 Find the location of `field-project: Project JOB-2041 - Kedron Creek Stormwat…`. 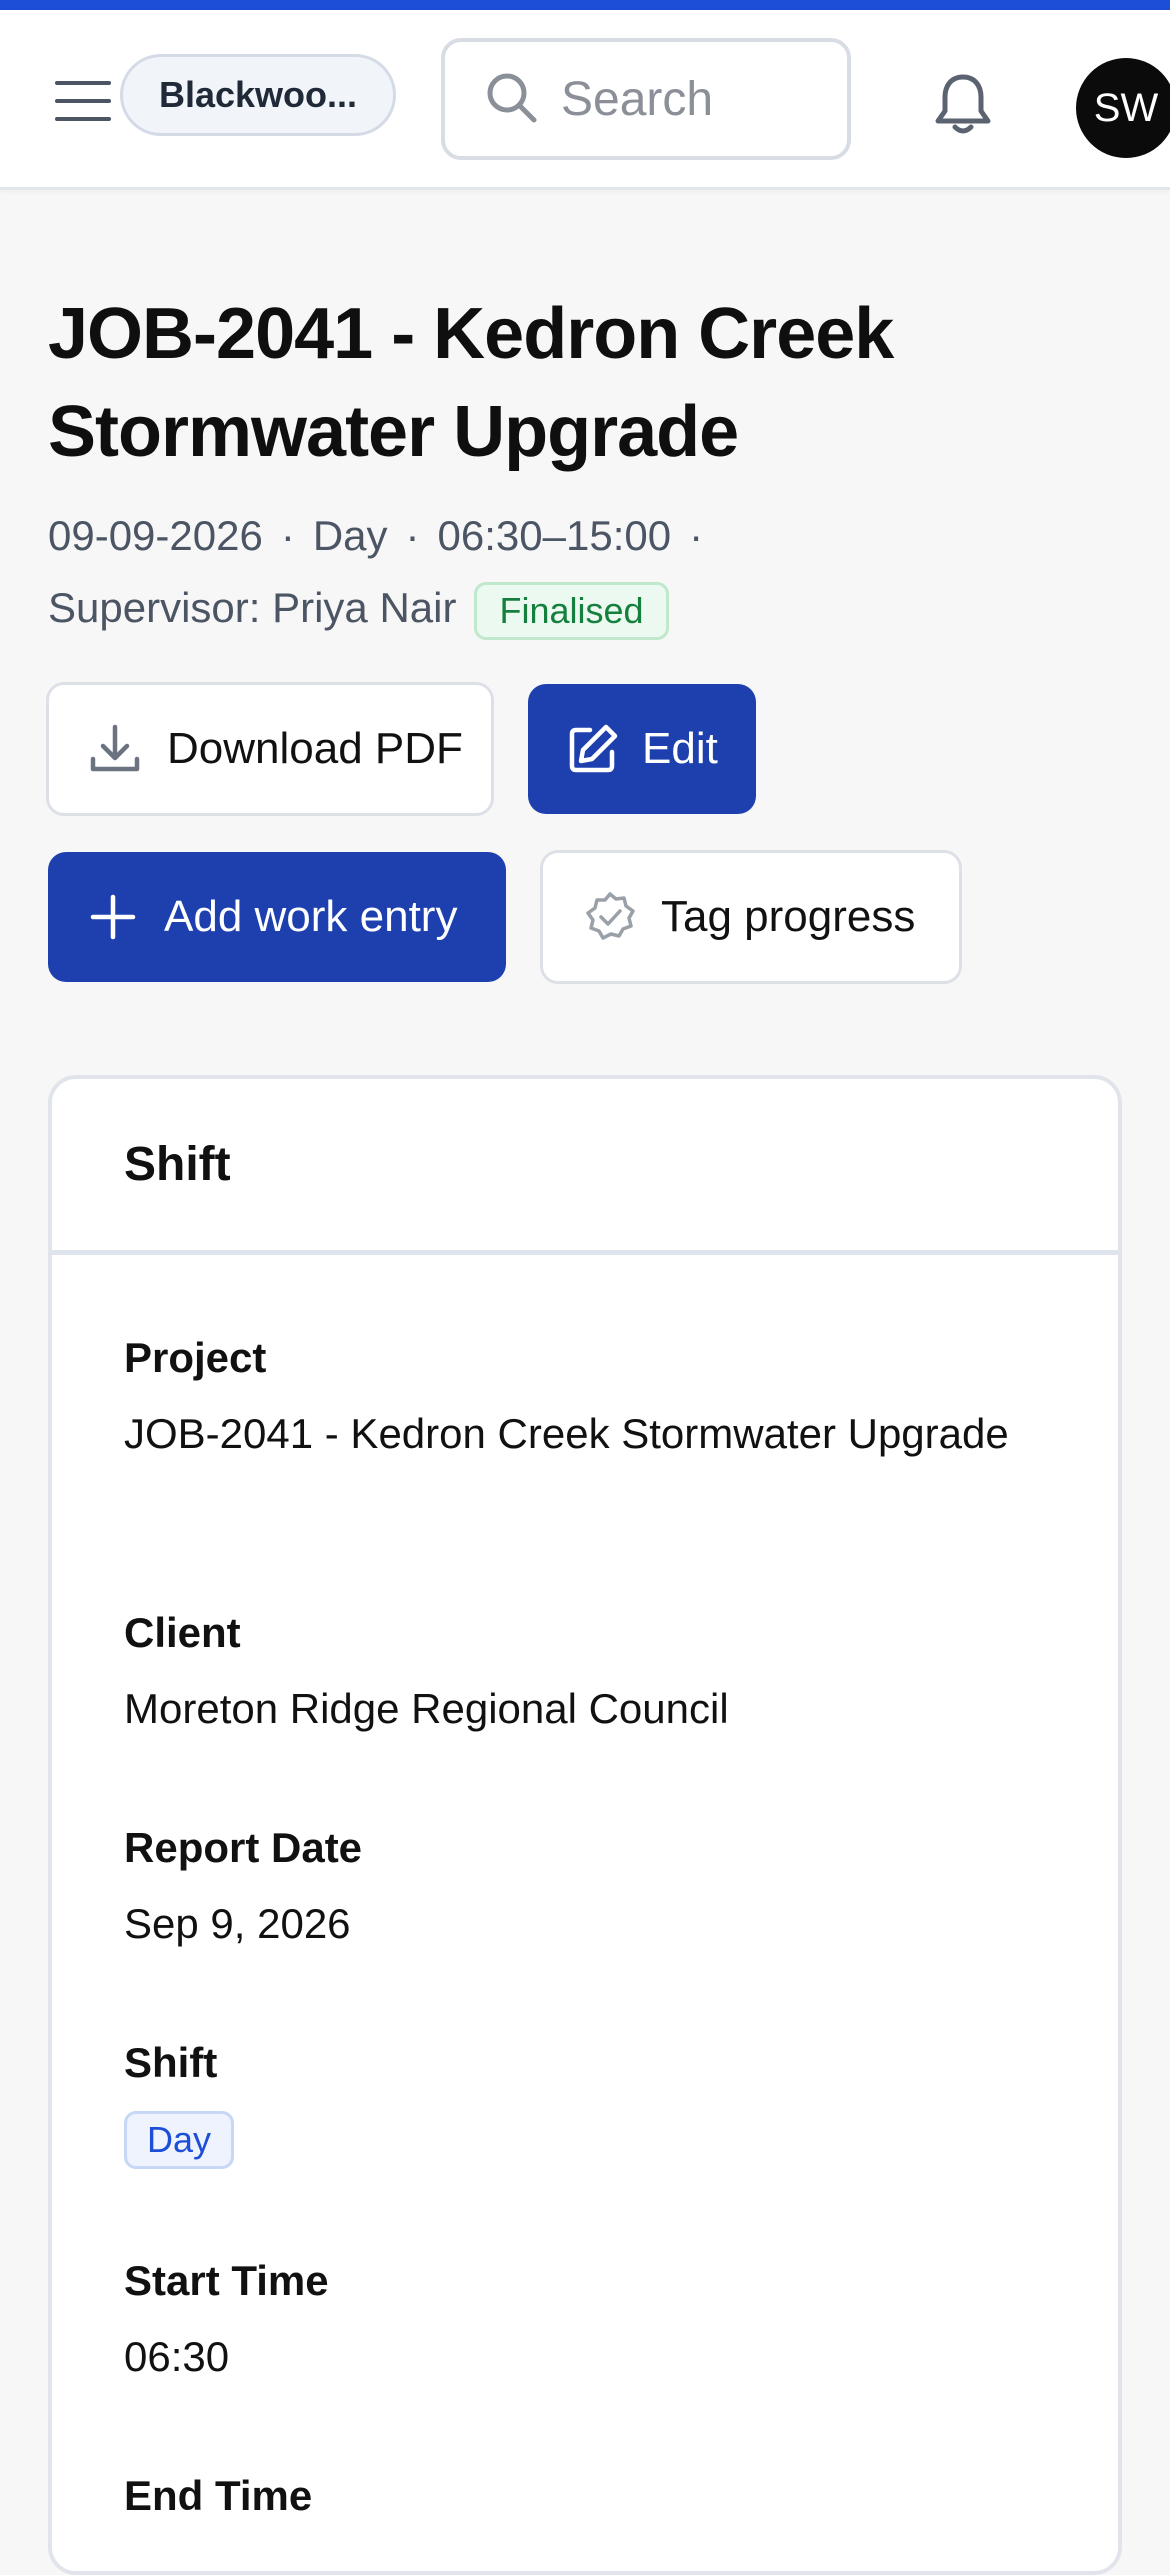

field-project: Project JOB-2041 - Kedron Creek Stormwat… is located at coordinates (574, 1399).